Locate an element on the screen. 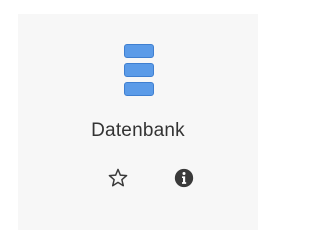  info-circle-icon is located at coordinates (184, 178).